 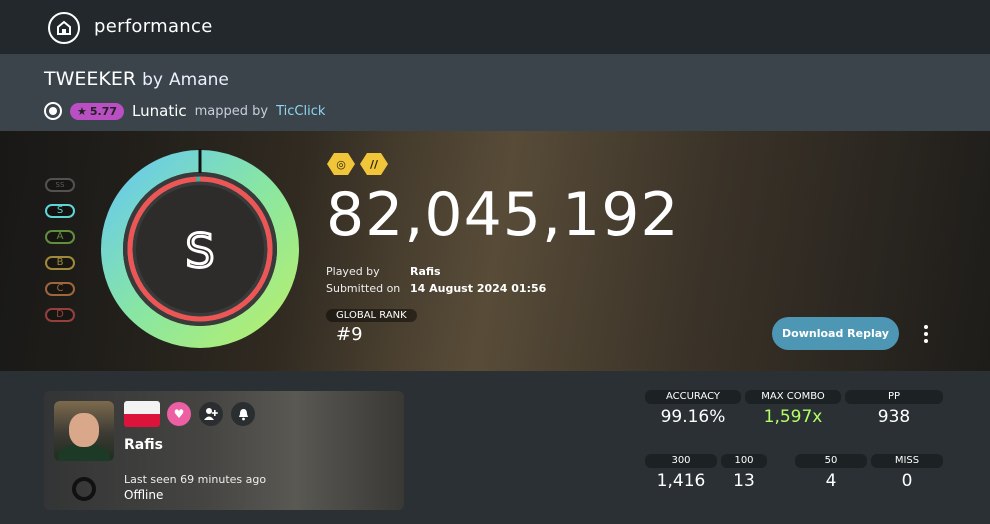 I want to click on global-rank: GLOBAL RANK #9, so click(x=371, y=327).